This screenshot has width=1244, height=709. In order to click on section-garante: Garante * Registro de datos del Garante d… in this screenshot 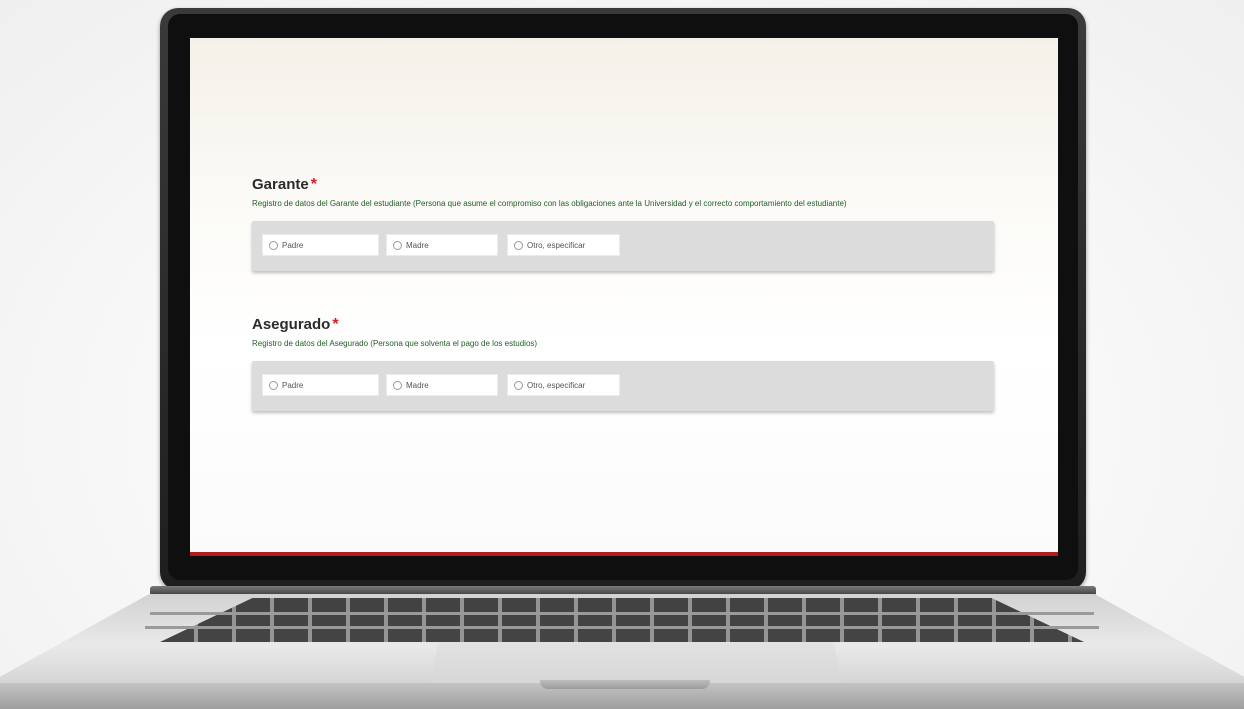, I will do `click(623, 223)`.